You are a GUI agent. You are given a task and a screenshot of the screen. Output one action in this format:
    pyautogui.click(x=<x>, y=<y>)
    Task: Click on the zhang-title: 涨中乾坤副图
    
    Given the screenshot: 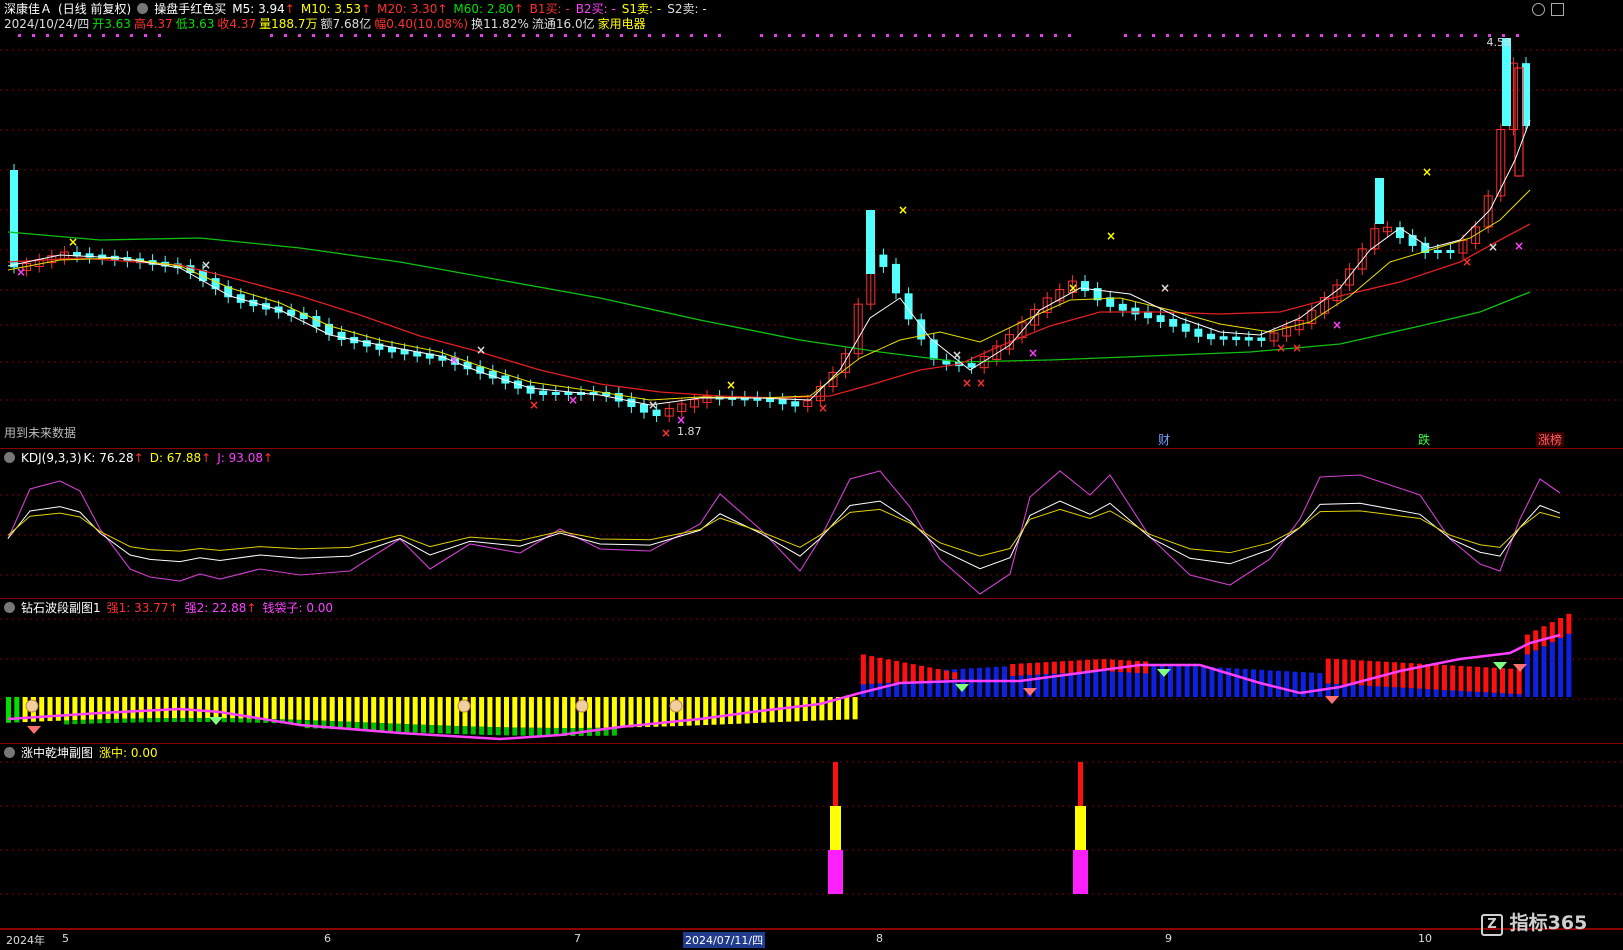 What is the action you would take?
    pyautogui.click(x=57, y=753)
    